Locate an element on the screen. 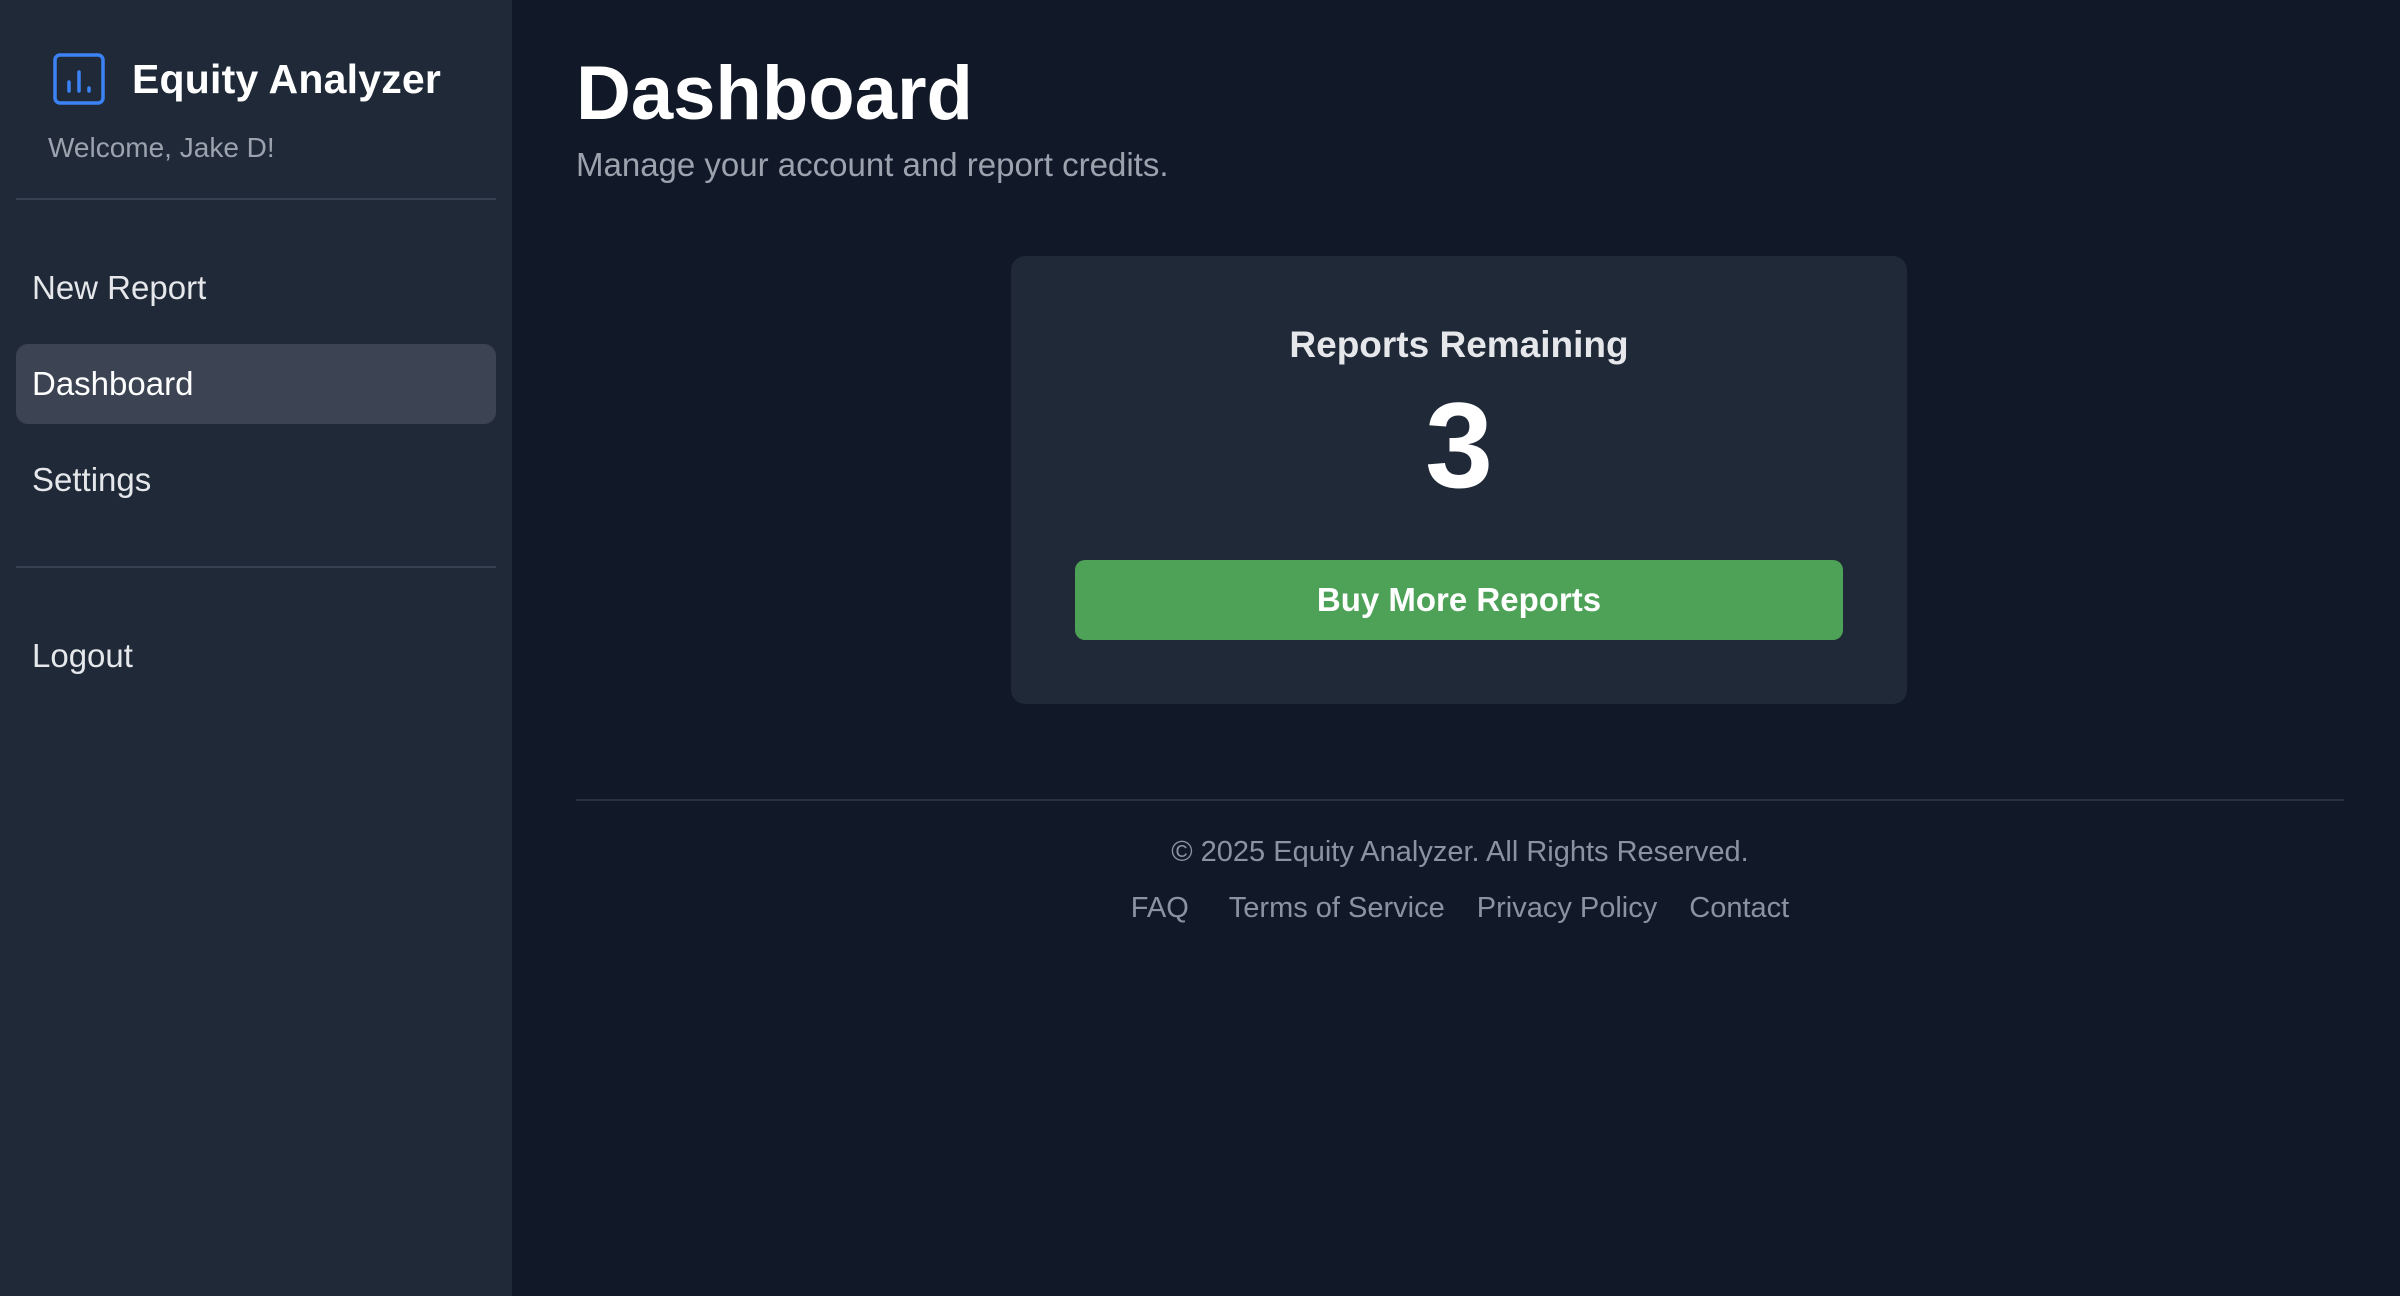 The width and height of the screenshot is (2400, 1296). footer-link-faq: FAQ is located at coordinates (1160, 908).